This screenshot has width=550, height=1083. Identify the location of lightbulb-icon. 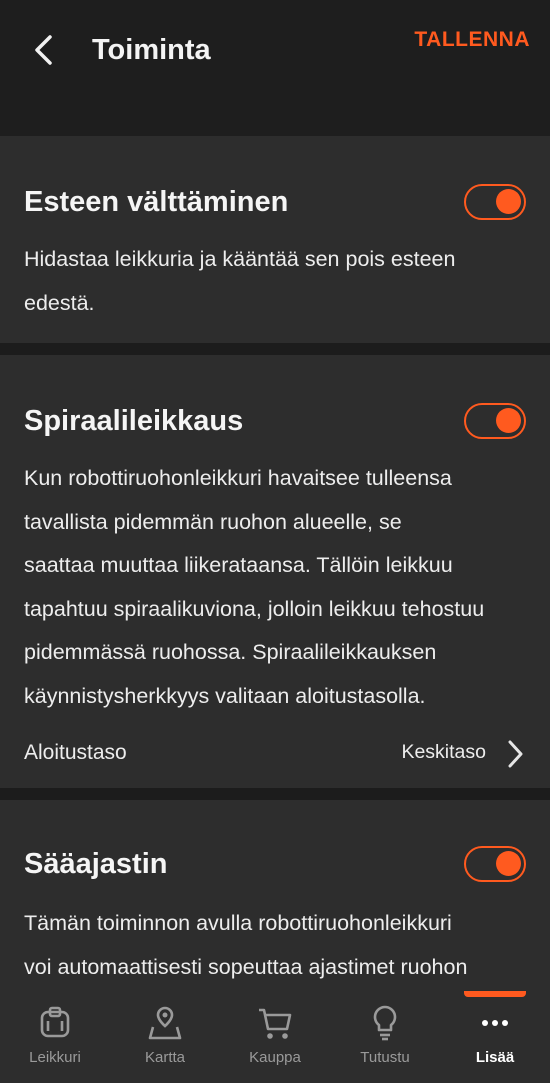
(385, 1023).